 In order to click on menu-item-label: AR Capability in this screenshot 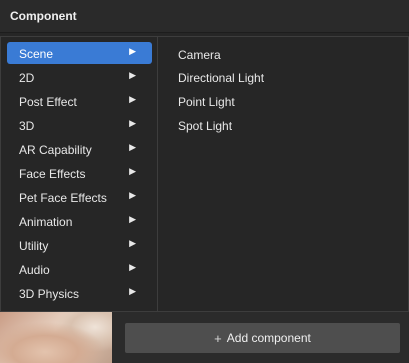, I will do `click(55, 150)`.